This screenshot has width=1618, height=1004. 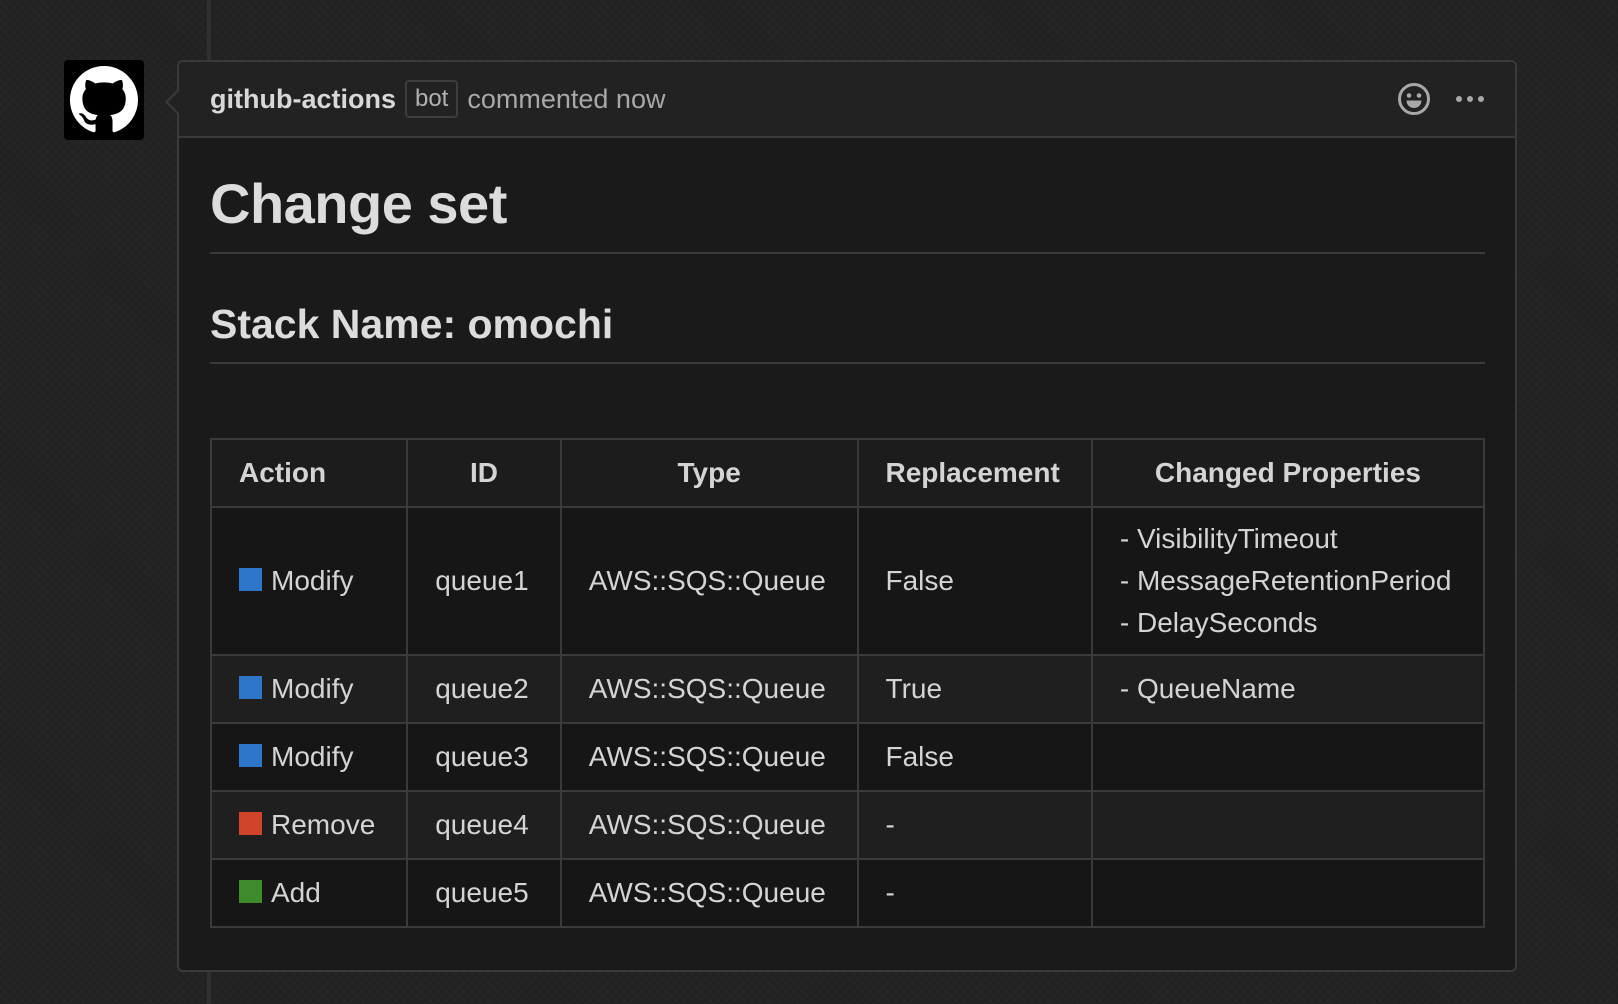 I want to click on changed-property: - QueueName, so click(x=1207, y=688).